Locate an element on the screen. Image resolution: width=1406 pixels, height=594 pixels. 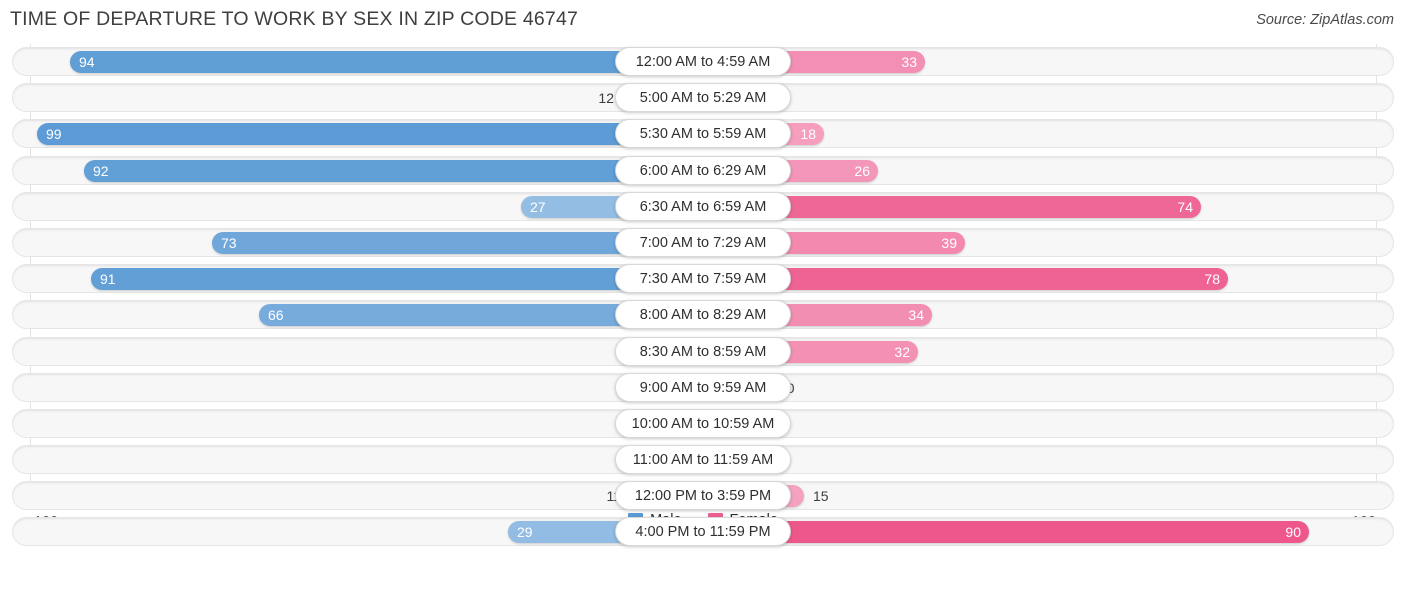
female-value-label: 39 is located at coordinates (949, 242).